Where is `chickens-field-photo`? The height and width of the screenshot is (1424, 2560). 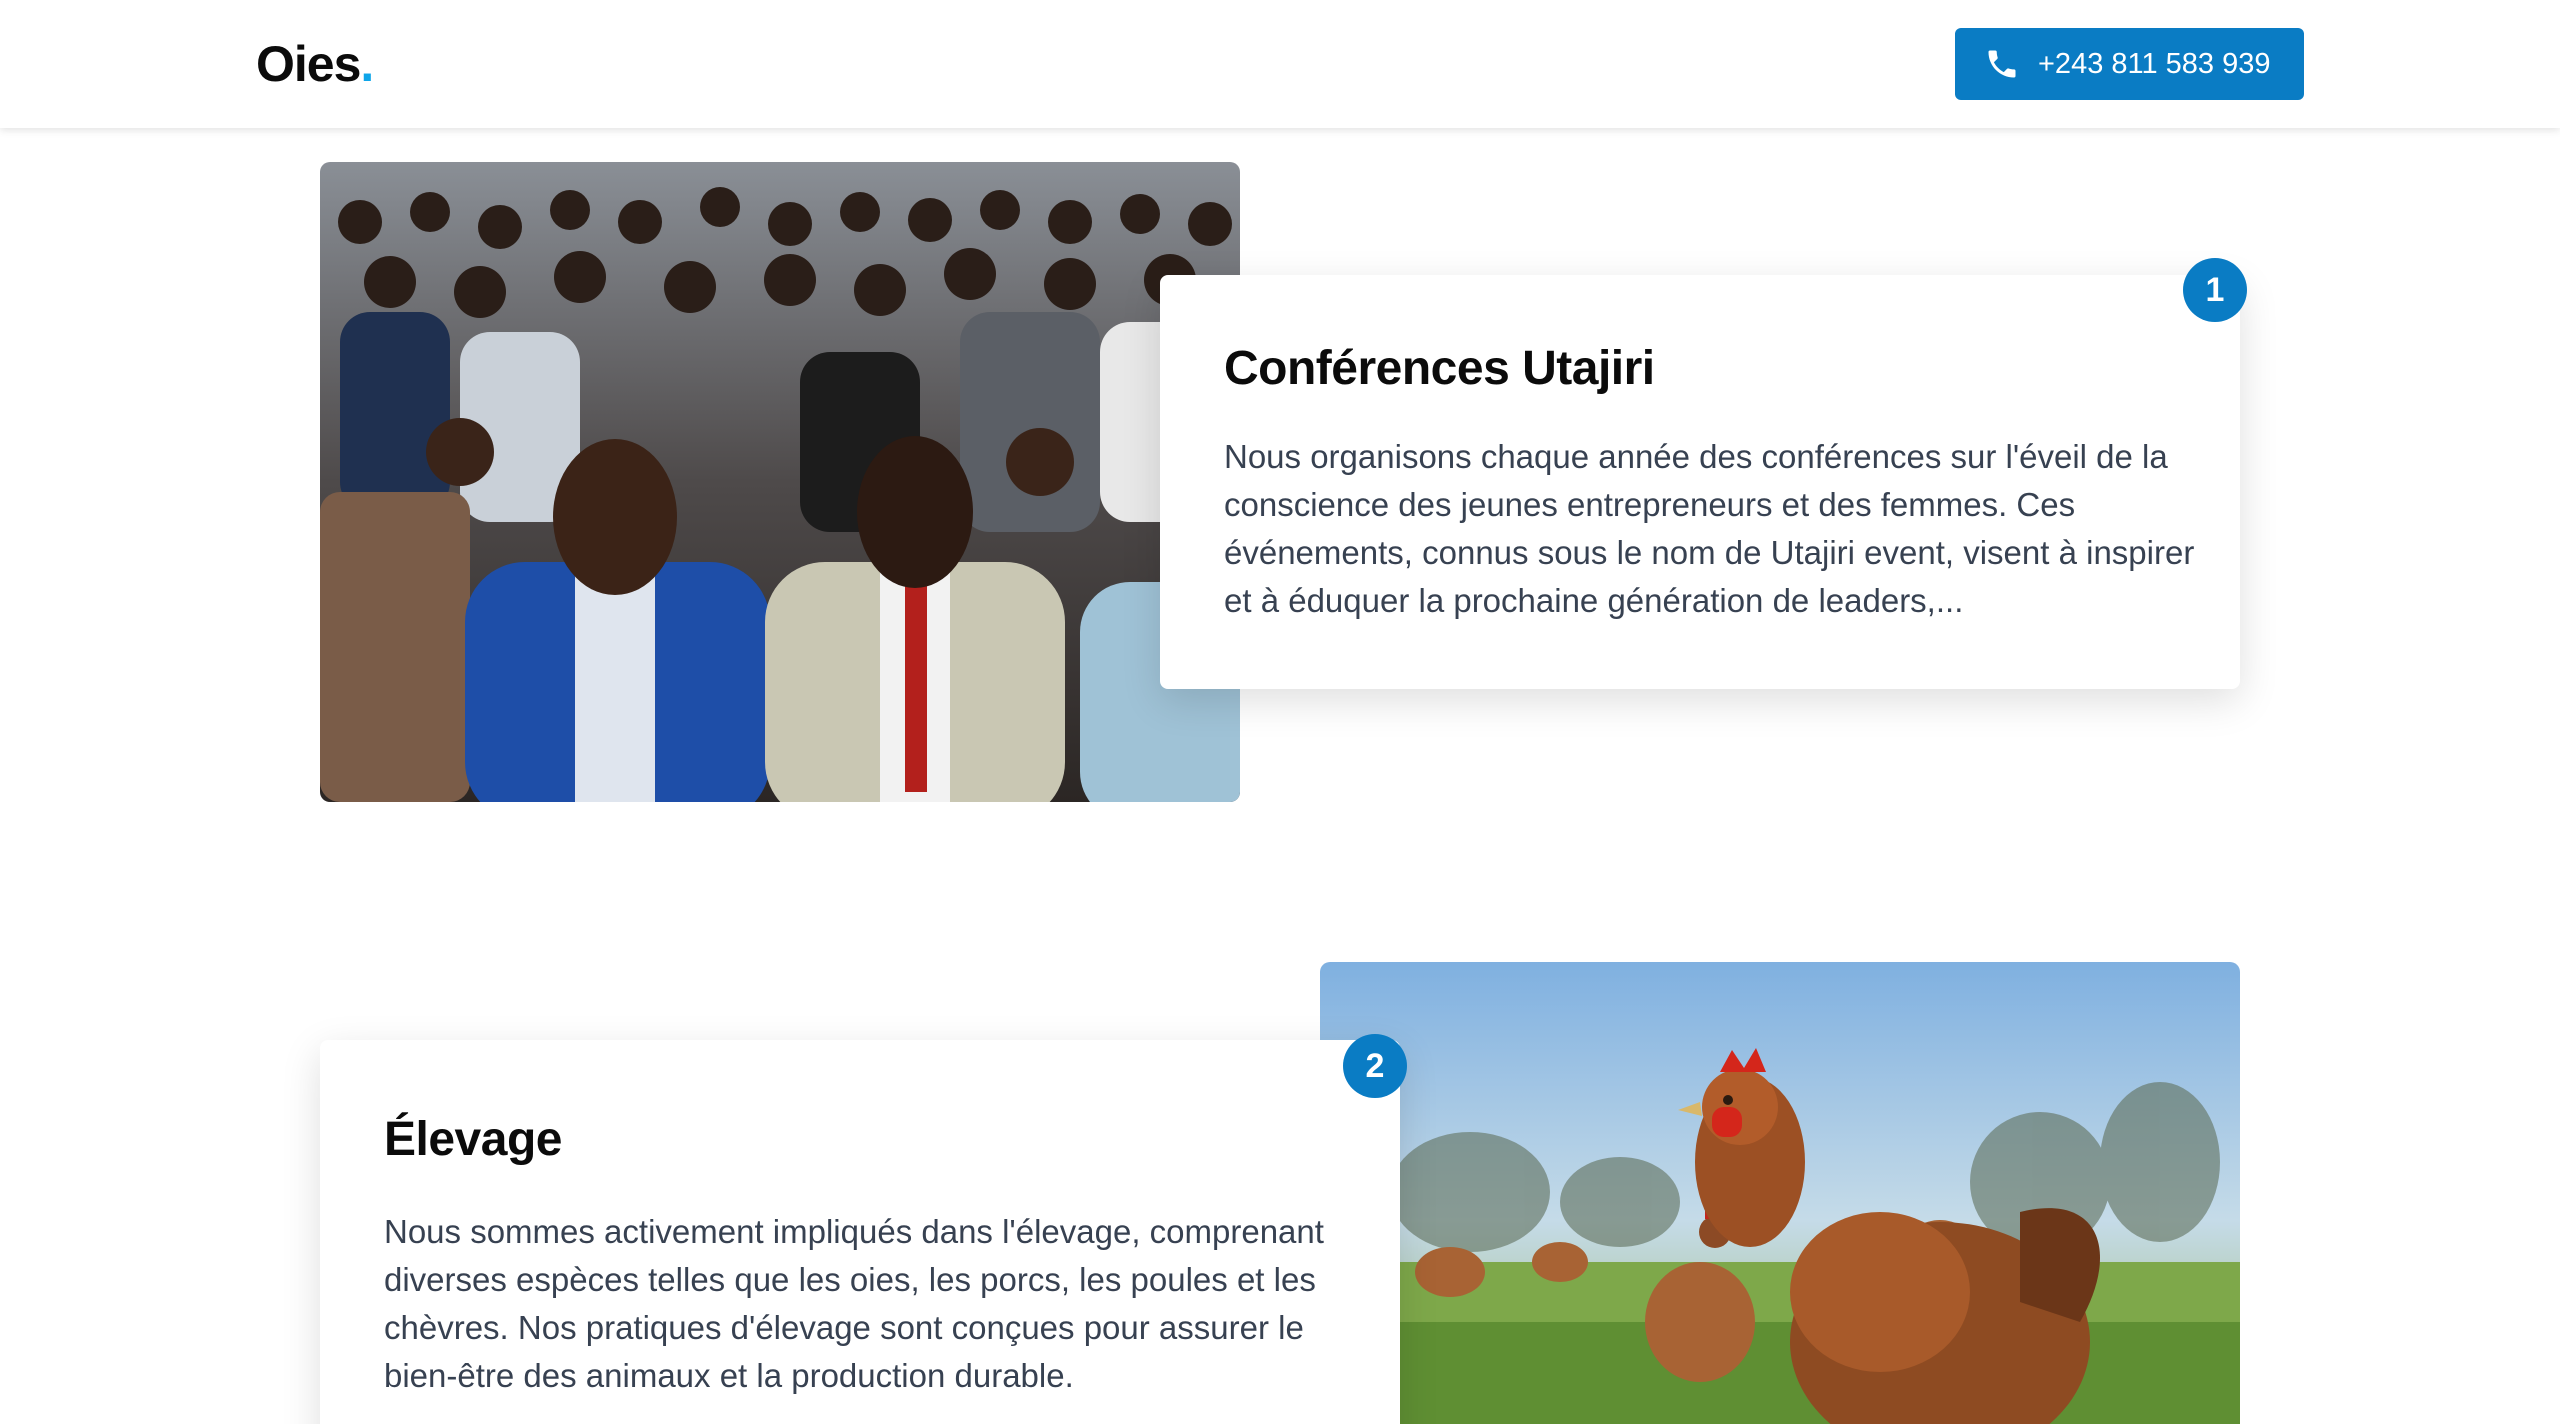 chickens-field-photo is located at coordinates (1780, 1193).